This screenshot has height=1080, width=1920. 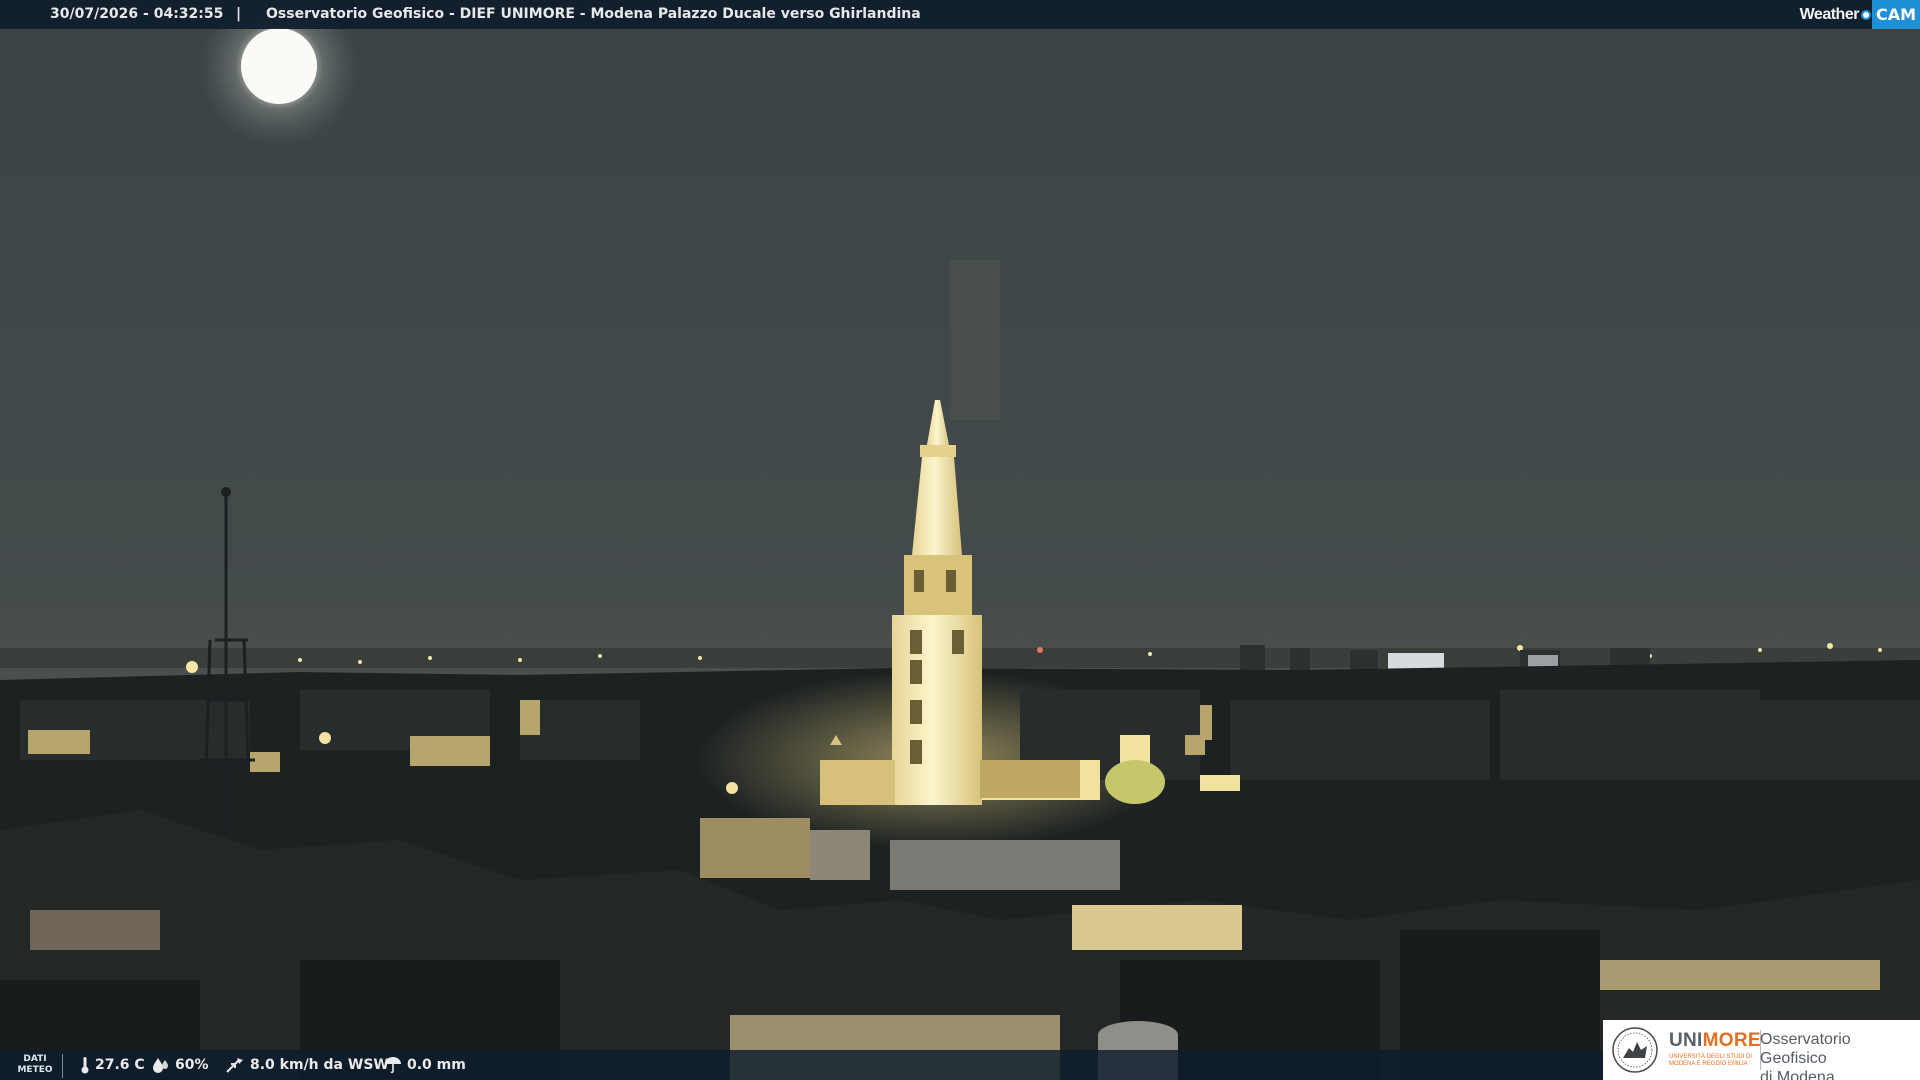 I want to click on unimore-seal-icon, so click(x=1635, y=1050).